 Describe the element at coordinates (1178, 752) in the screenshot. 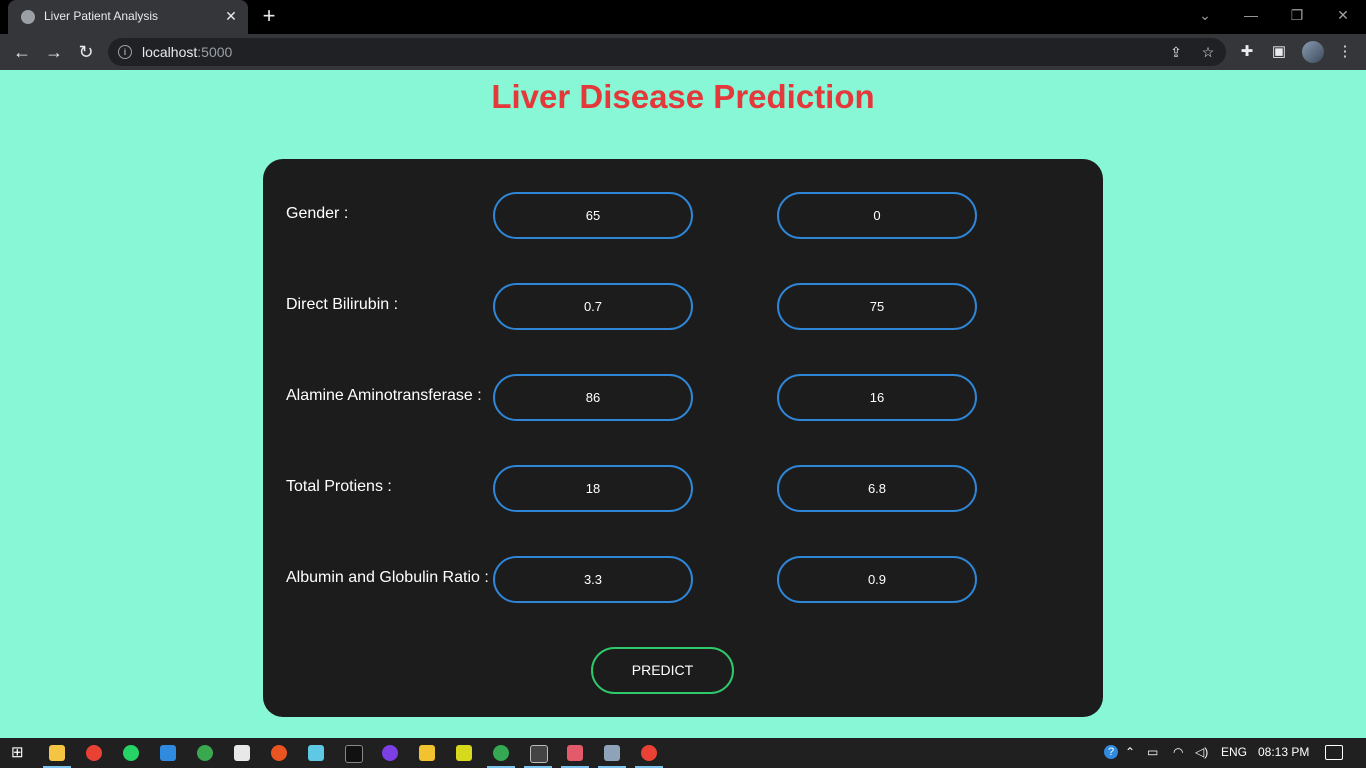

I see `wifi-icon: ◠` at that location.